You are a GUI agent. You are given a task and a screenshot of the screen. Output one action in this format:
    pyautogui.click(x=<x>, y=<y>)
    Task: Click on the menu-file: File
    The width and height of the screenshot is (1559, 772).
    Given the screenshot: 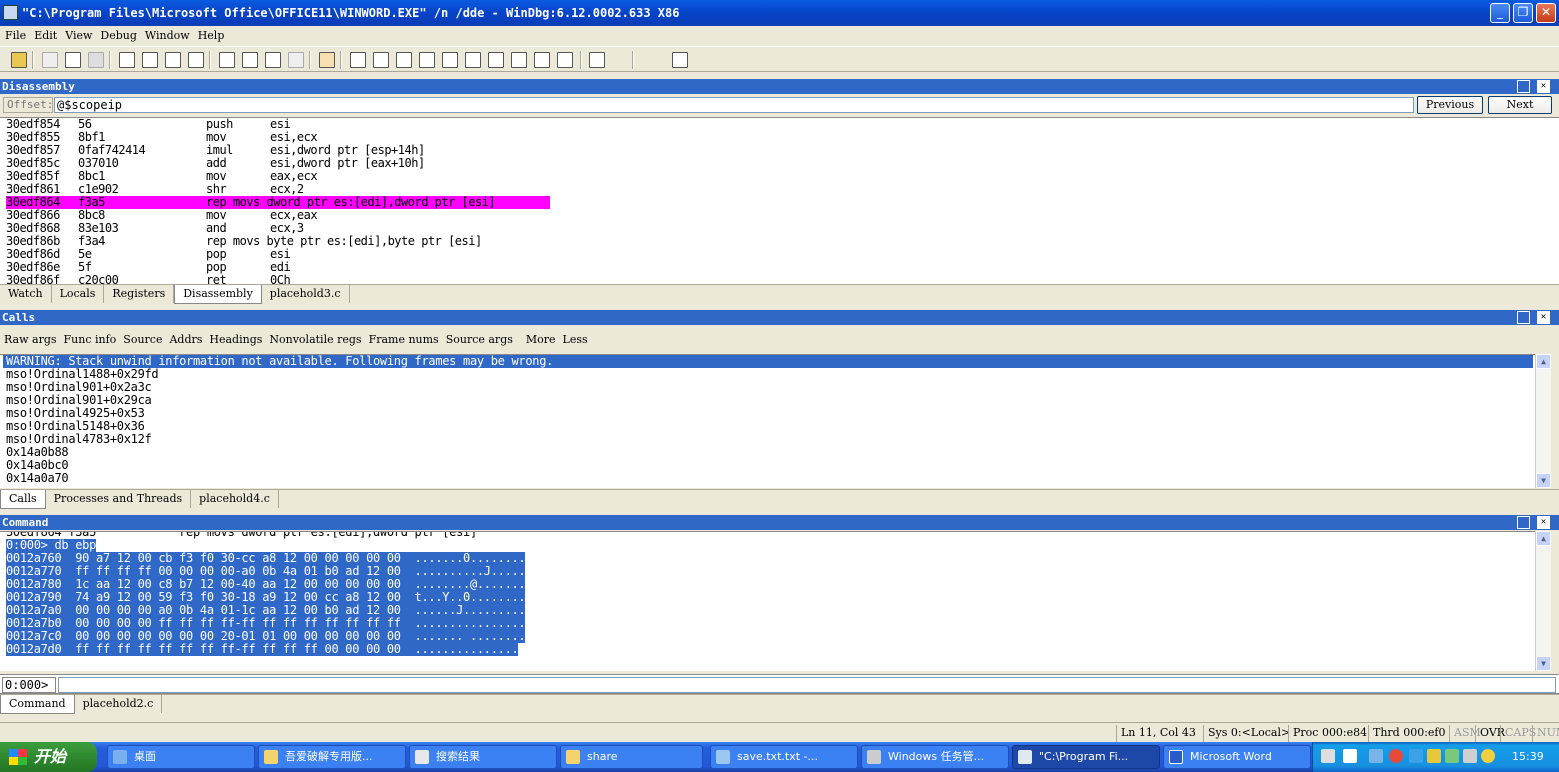 What is the action you would take?
    pyautogui.click(x=14, y=36)
    